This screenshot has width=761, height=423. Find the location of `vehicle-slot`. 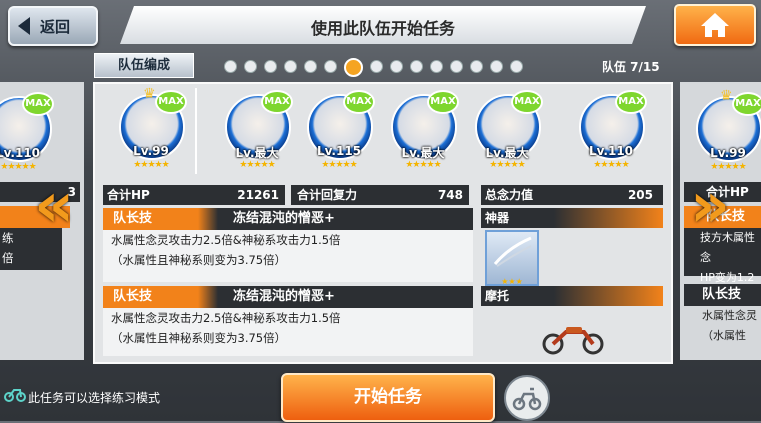

vehicle-slot is located at coordinates (573, 337).